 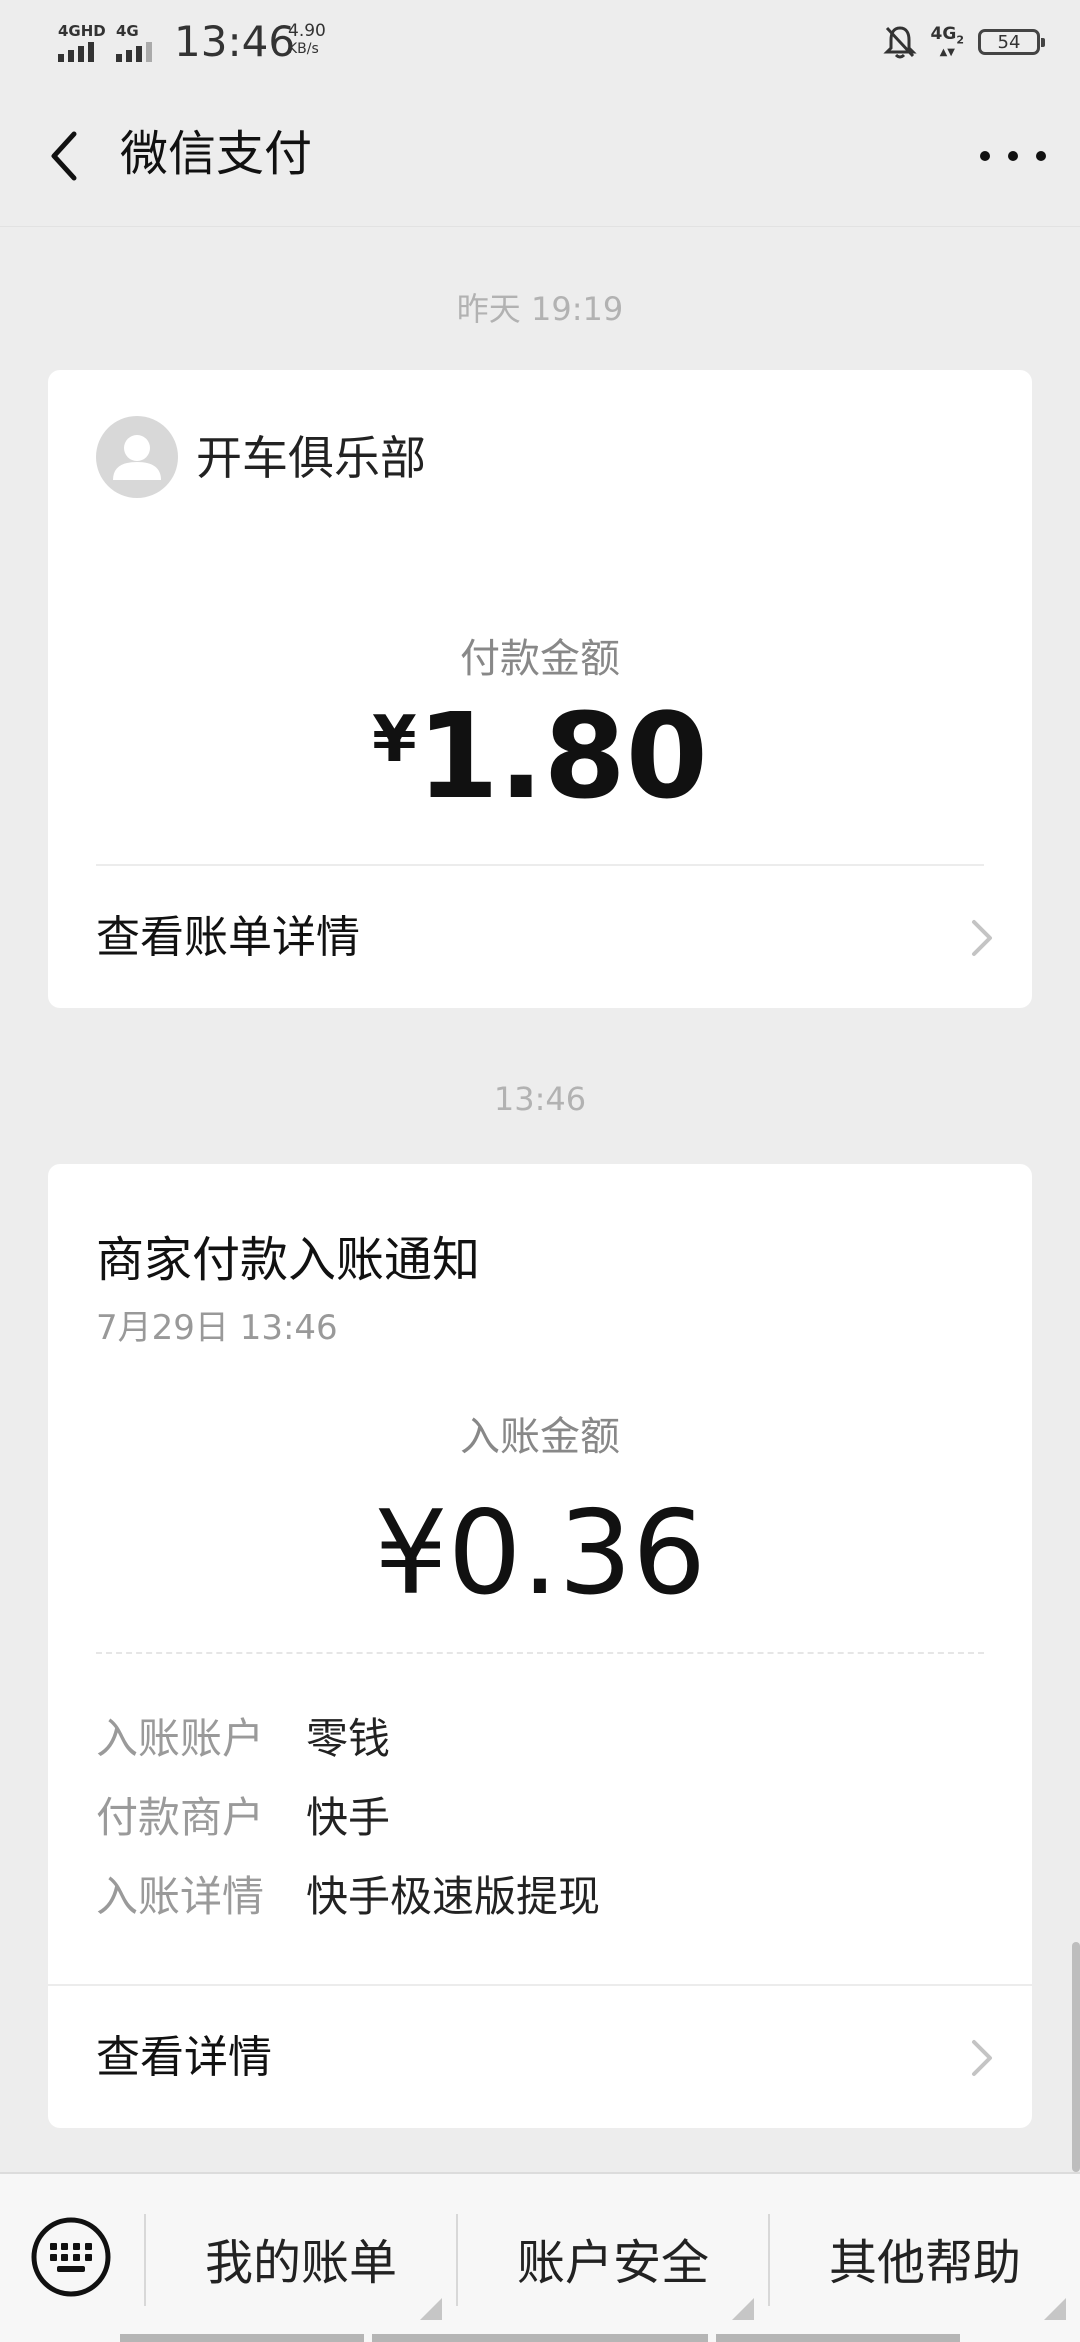 What do you see at coordinates (540, 938) in the screenshot?
I see `view-bill-details-link: 查看账单详情` at bounding box center [540, 938].